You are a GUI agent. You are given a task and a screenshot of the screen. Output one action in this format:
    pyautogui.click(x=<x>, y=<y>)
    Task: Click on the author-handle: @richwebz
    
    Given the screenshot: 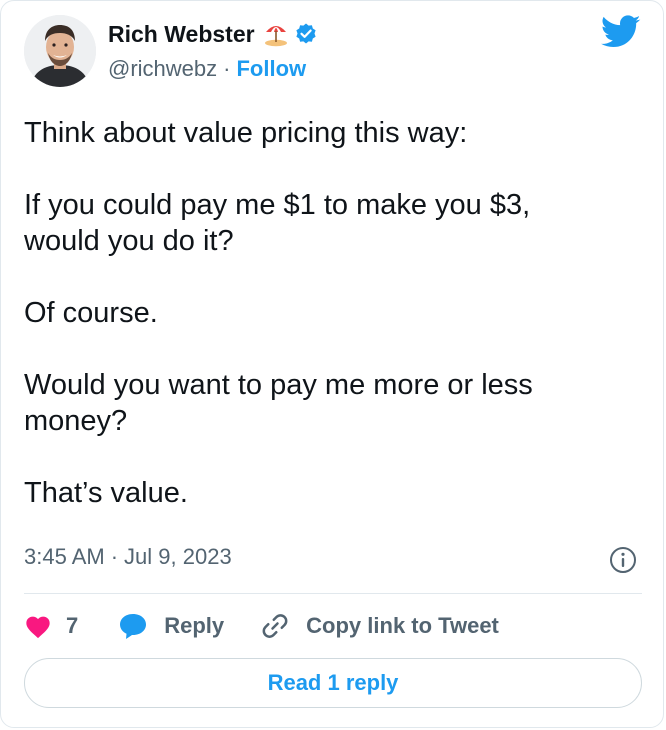 What is the action you would take?
    pyautogui.click(x=162, y=69)
    